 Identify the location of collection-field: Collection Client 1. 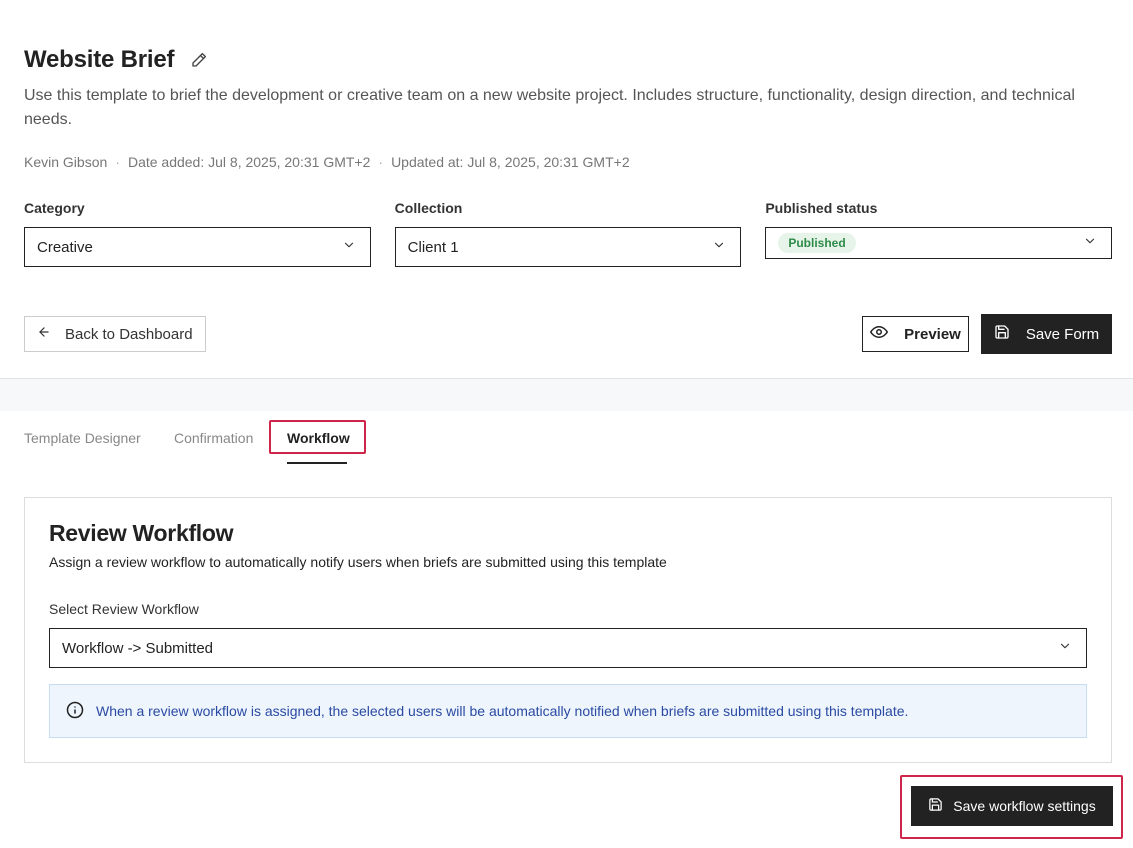
(568, 233).